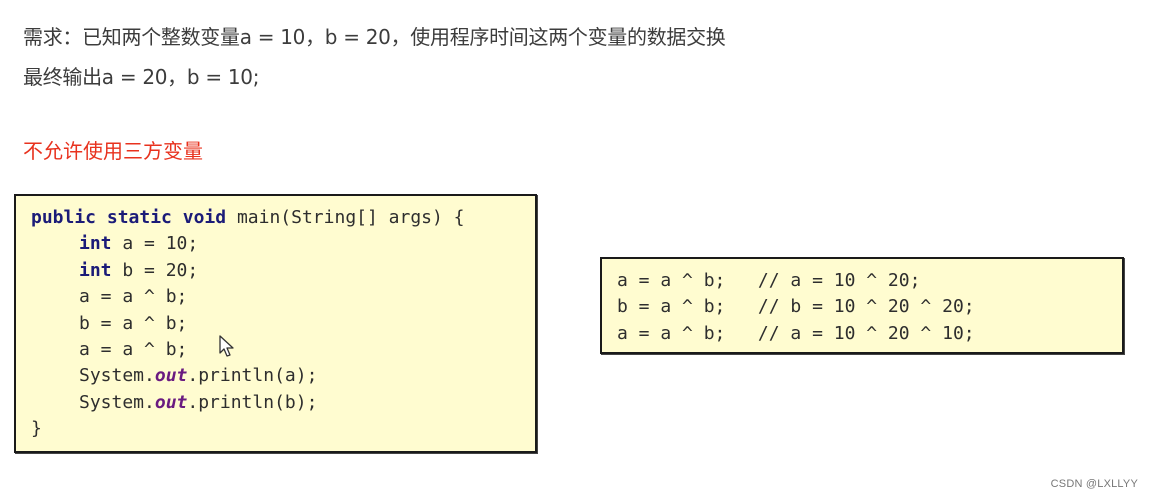 Image resolution: width=1152 pixels, height=500 pixels. I want to click on keyword-static: static, so click(139, 217).